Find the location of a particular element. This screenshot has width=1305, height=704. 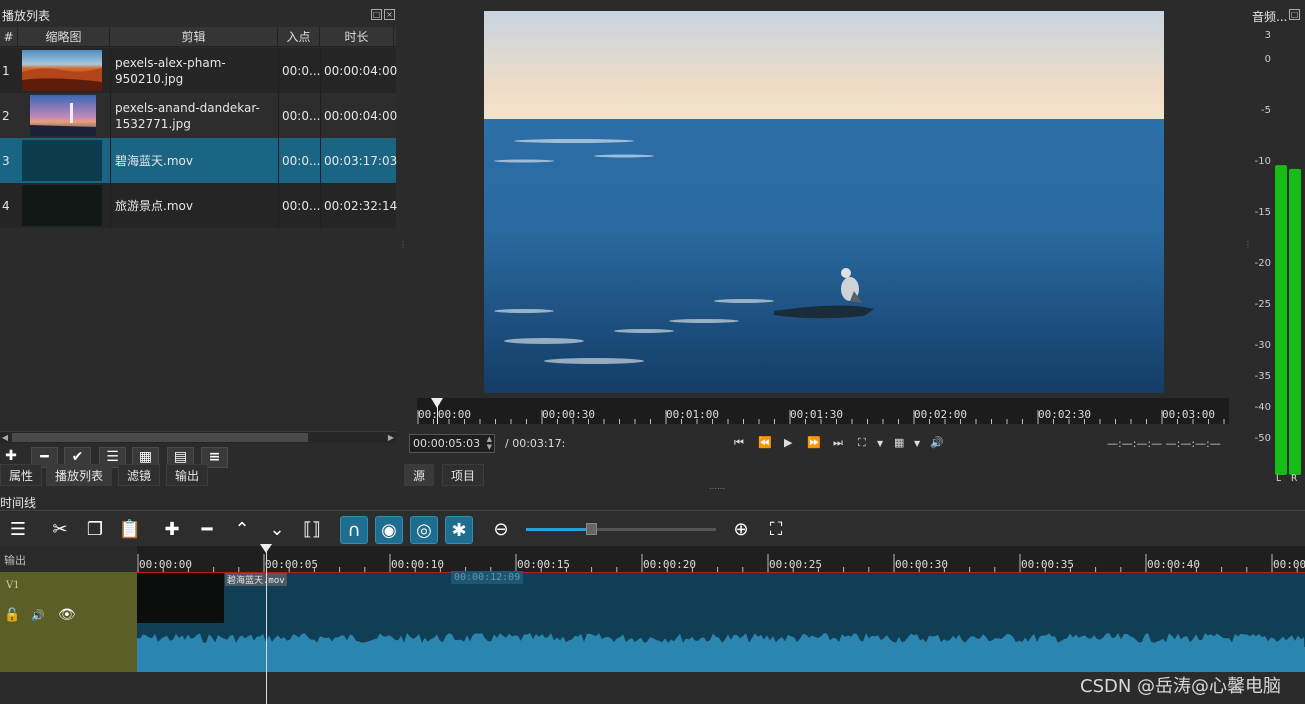

hide-icon: 👁 is located at coordinates (67, 615).